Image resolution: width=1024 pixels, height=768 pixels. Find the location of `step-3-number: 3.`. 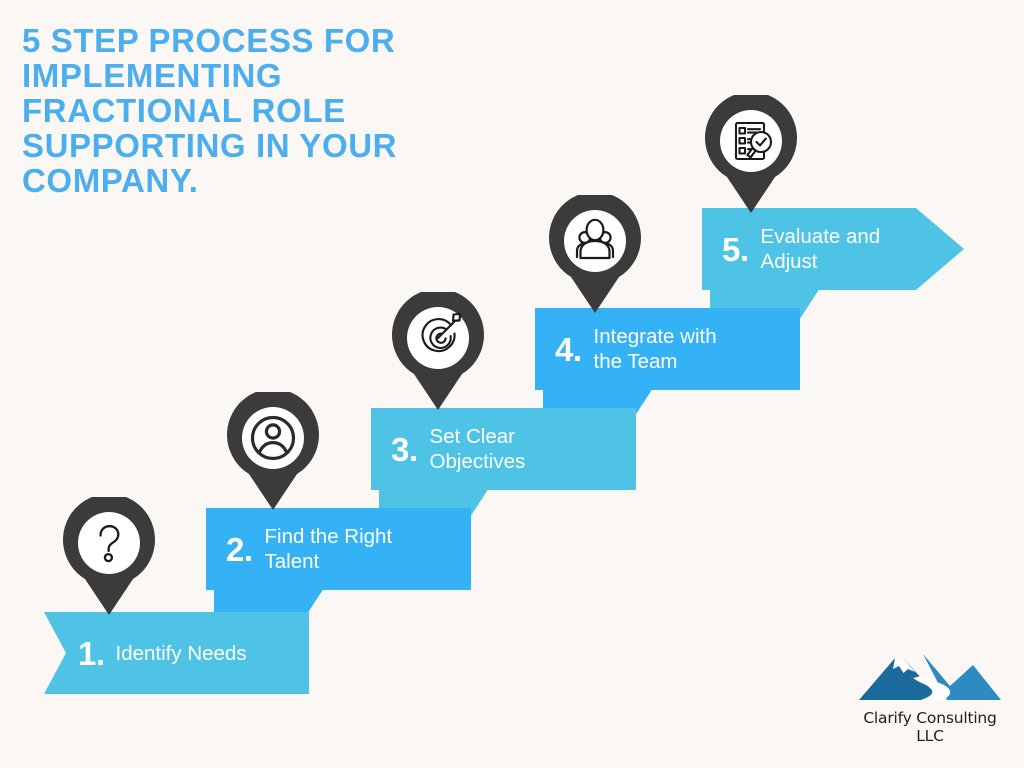

step-3-number: 3. is located at coordinates (404, 449).